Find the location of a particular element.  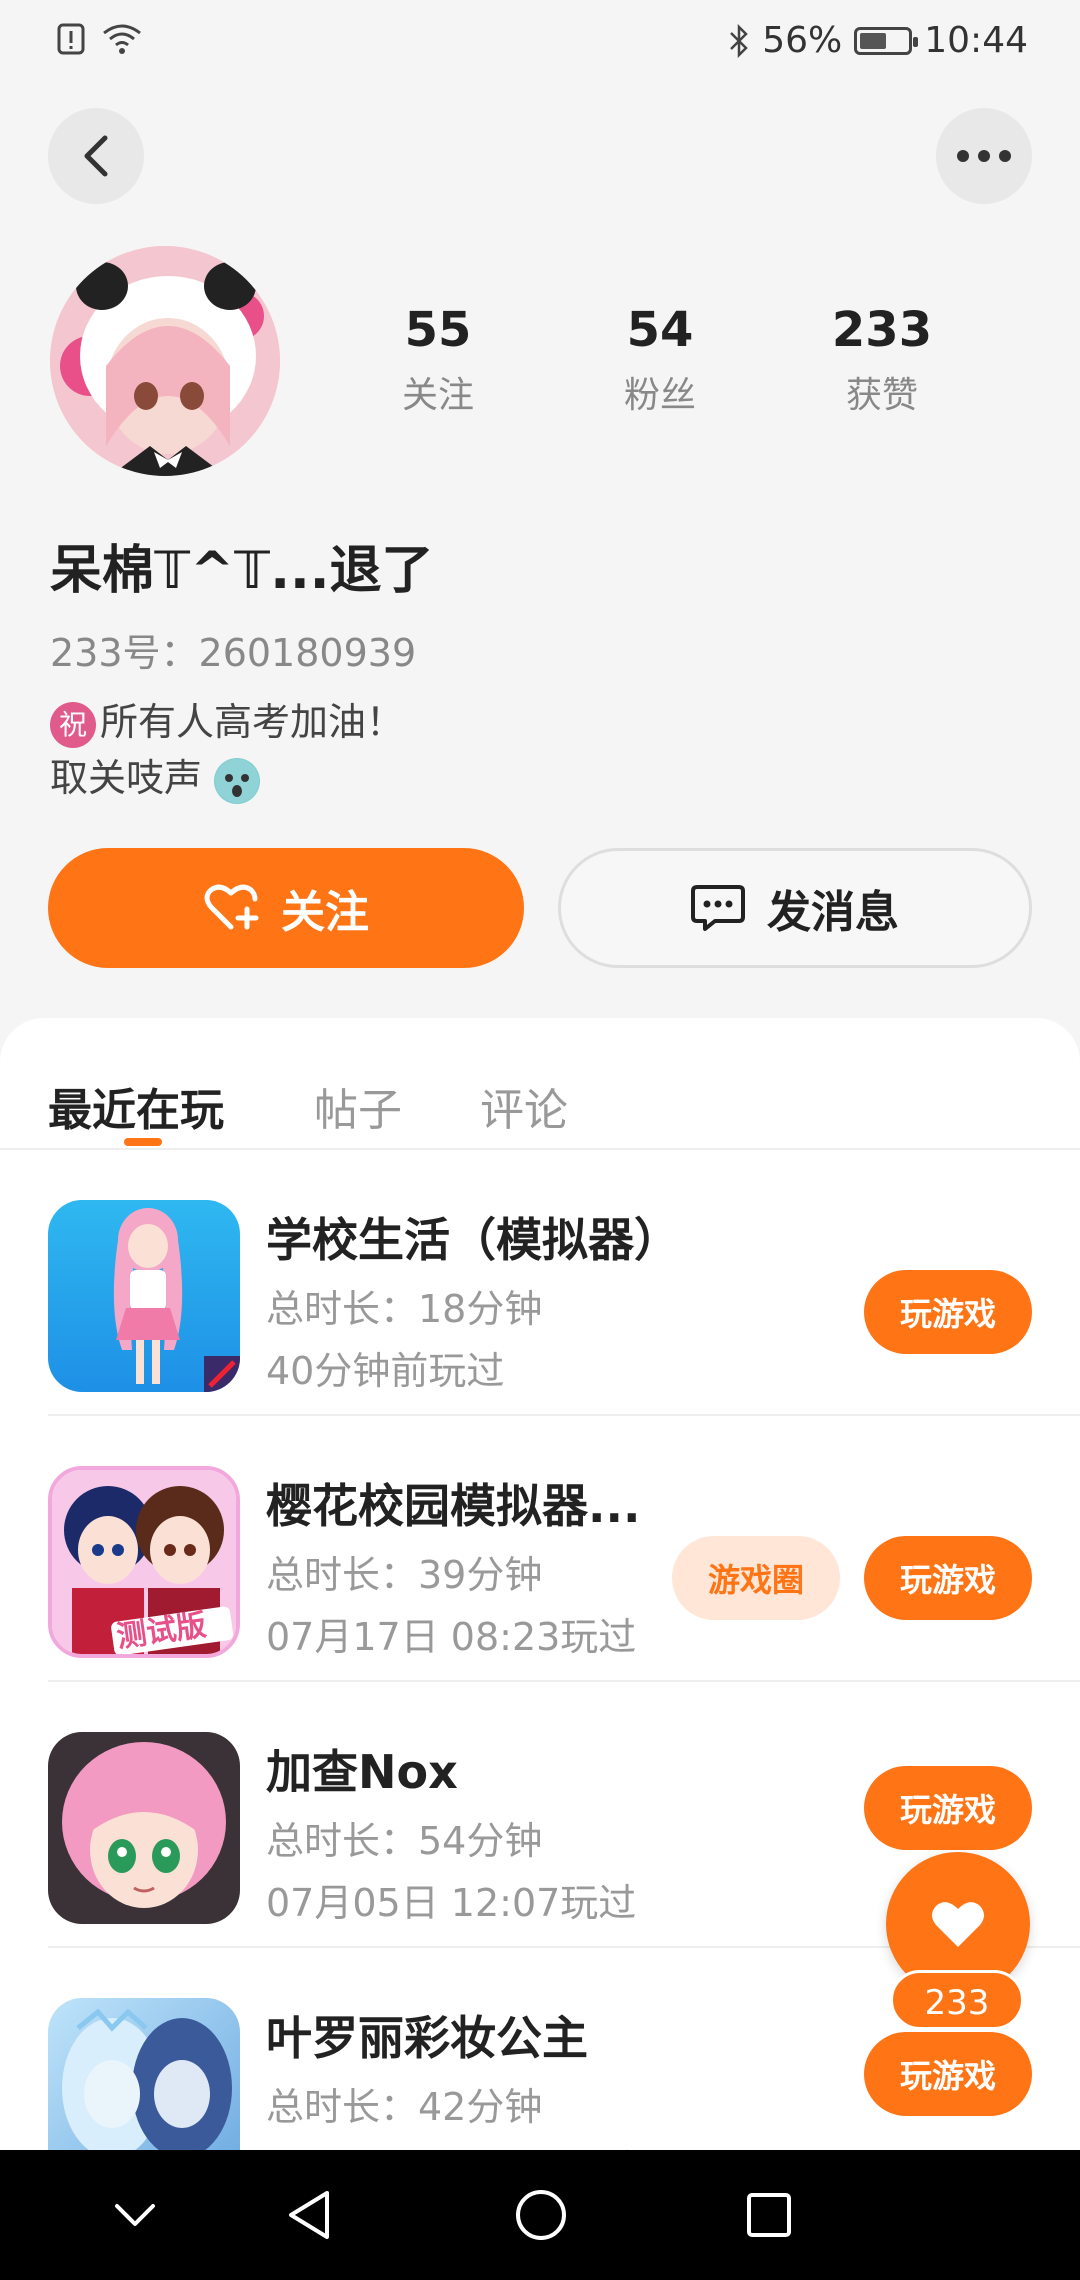

game-duration: 总时长：18分钟 is located at coordinates (404, 1309).